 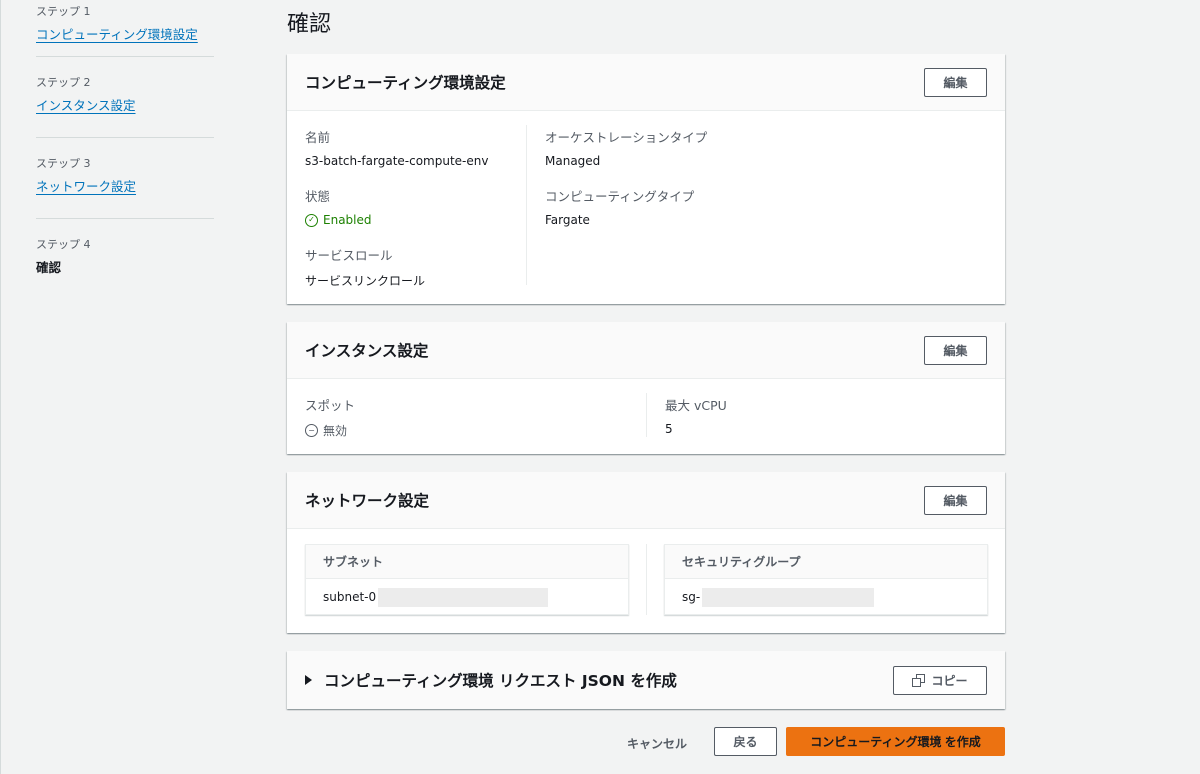 What do you see at coordinates (367, 501) in the screenshot?
I see `card-title: ネットワーク設定` at bounding box center [367, 501].